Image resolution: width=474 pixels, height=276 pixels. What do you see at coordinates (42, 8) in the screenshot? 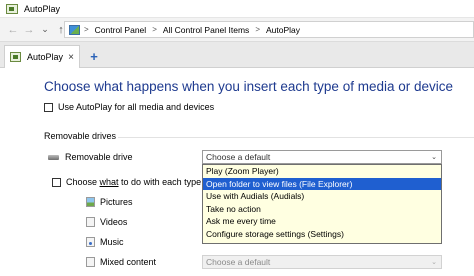
I see `window-title: AutoPlay` at bounding box center [42, 8].